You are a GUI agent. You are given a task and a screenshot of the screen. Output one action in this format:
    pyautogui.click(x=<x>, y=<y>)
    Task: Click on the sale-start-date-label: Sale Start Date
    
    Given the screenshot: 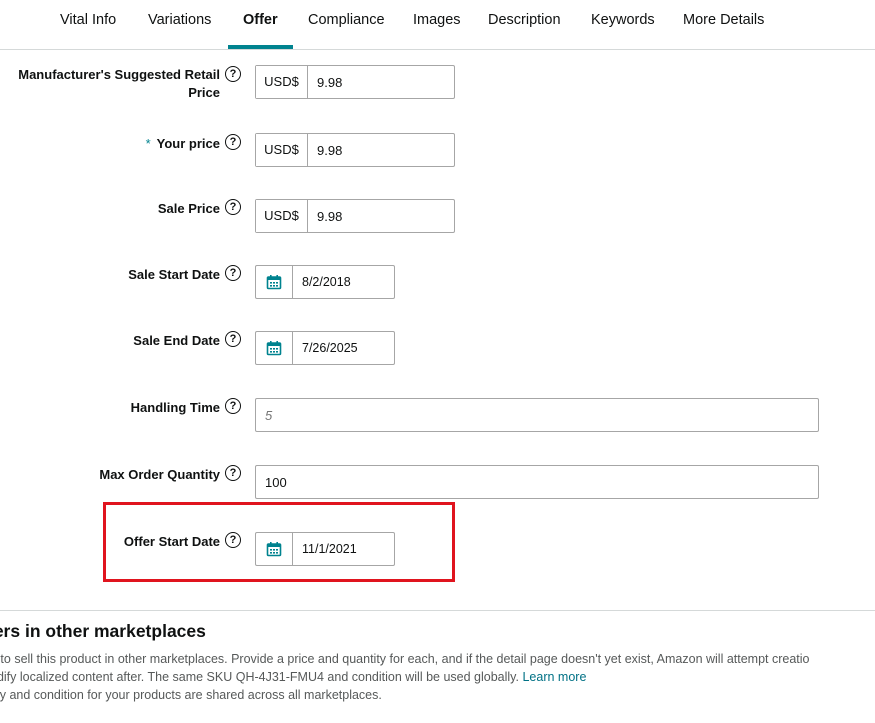 What is the action you would take?
    pyautogui.click(x=174, y=274)
    